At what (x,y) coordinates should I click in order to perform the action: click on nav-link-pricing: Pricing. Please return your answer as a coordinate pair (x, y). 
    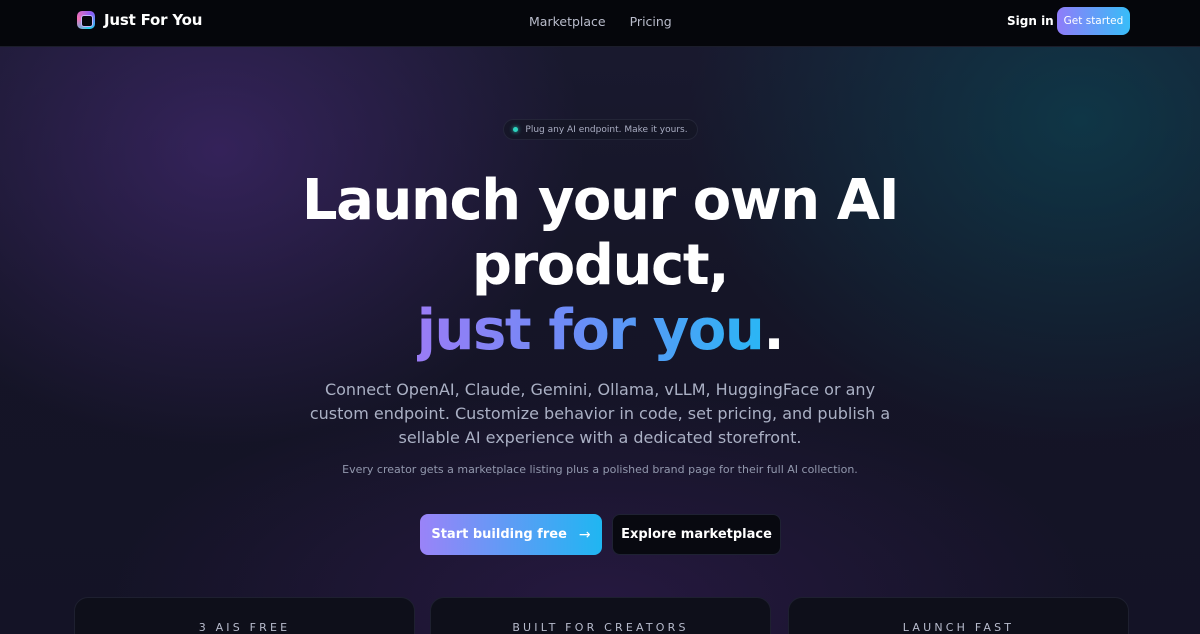
    Looking at the image, I should click on (651, 21).